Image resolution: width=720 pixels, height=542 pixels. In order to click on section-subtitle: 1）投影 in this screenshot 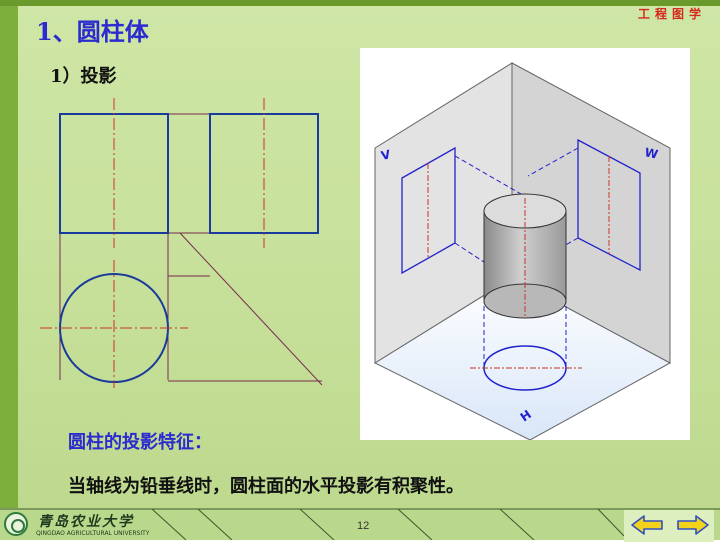, I will do `click(83, 76)`.